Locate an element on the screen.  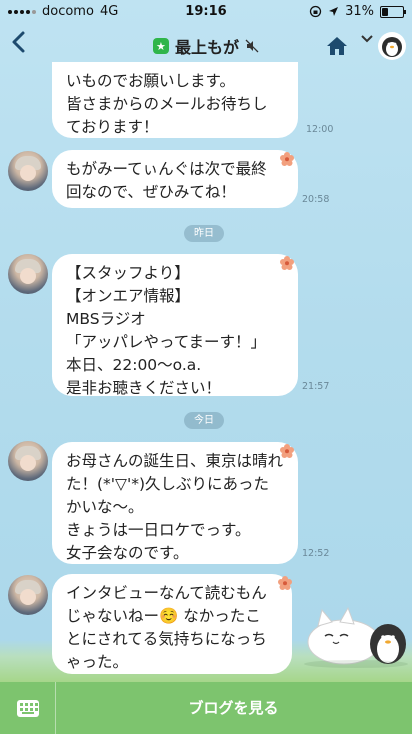
chevron-down-icon is located at coordinates (367, 39).